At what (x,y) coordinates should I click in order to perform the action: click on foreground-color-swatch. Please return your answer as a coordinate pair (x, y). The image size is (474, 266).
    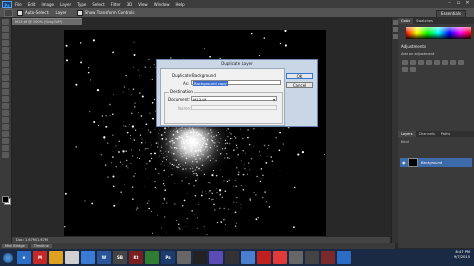
    Looking at the image, I should click on (5, 199).